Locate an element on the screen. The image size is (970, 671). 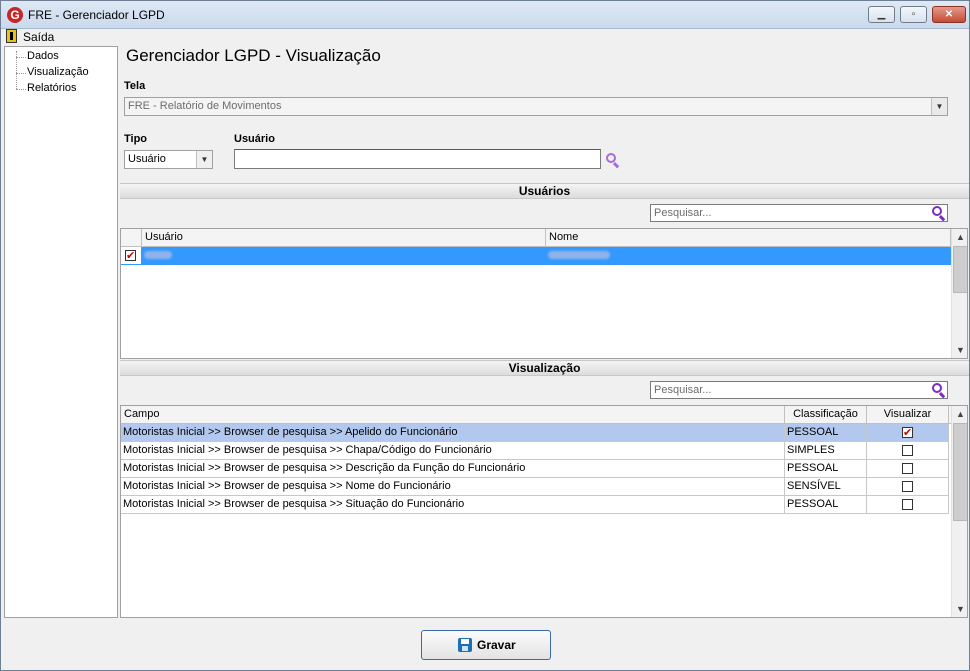
redacted-nome is located at coordinates (579, 255).